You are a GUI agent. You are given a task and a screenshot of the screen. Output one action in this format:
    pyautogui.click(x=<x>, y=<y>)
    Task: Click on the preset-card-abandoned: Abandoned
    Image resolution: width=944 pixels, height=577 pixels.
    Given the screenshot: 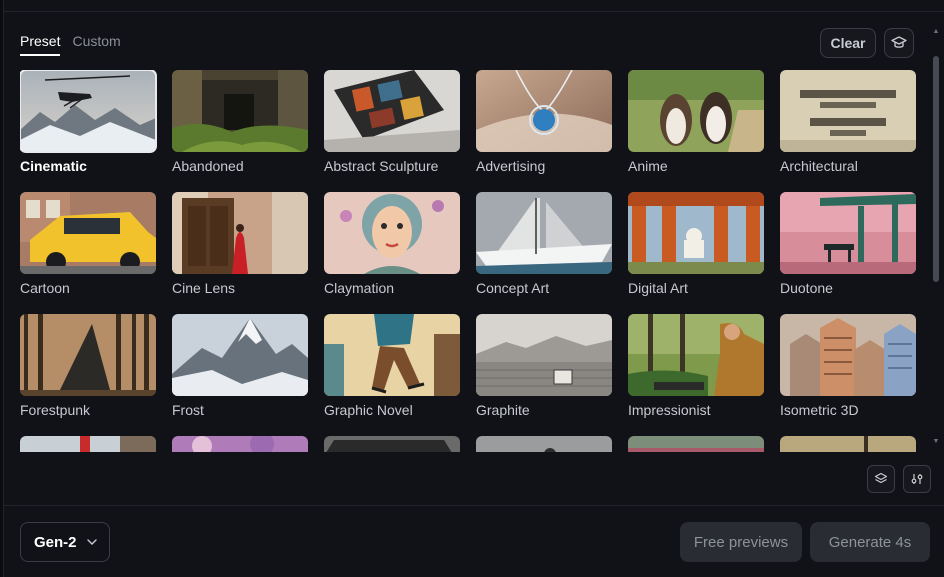 What is the action you would take?
    pyautogui.click(x=240, y=122)
    